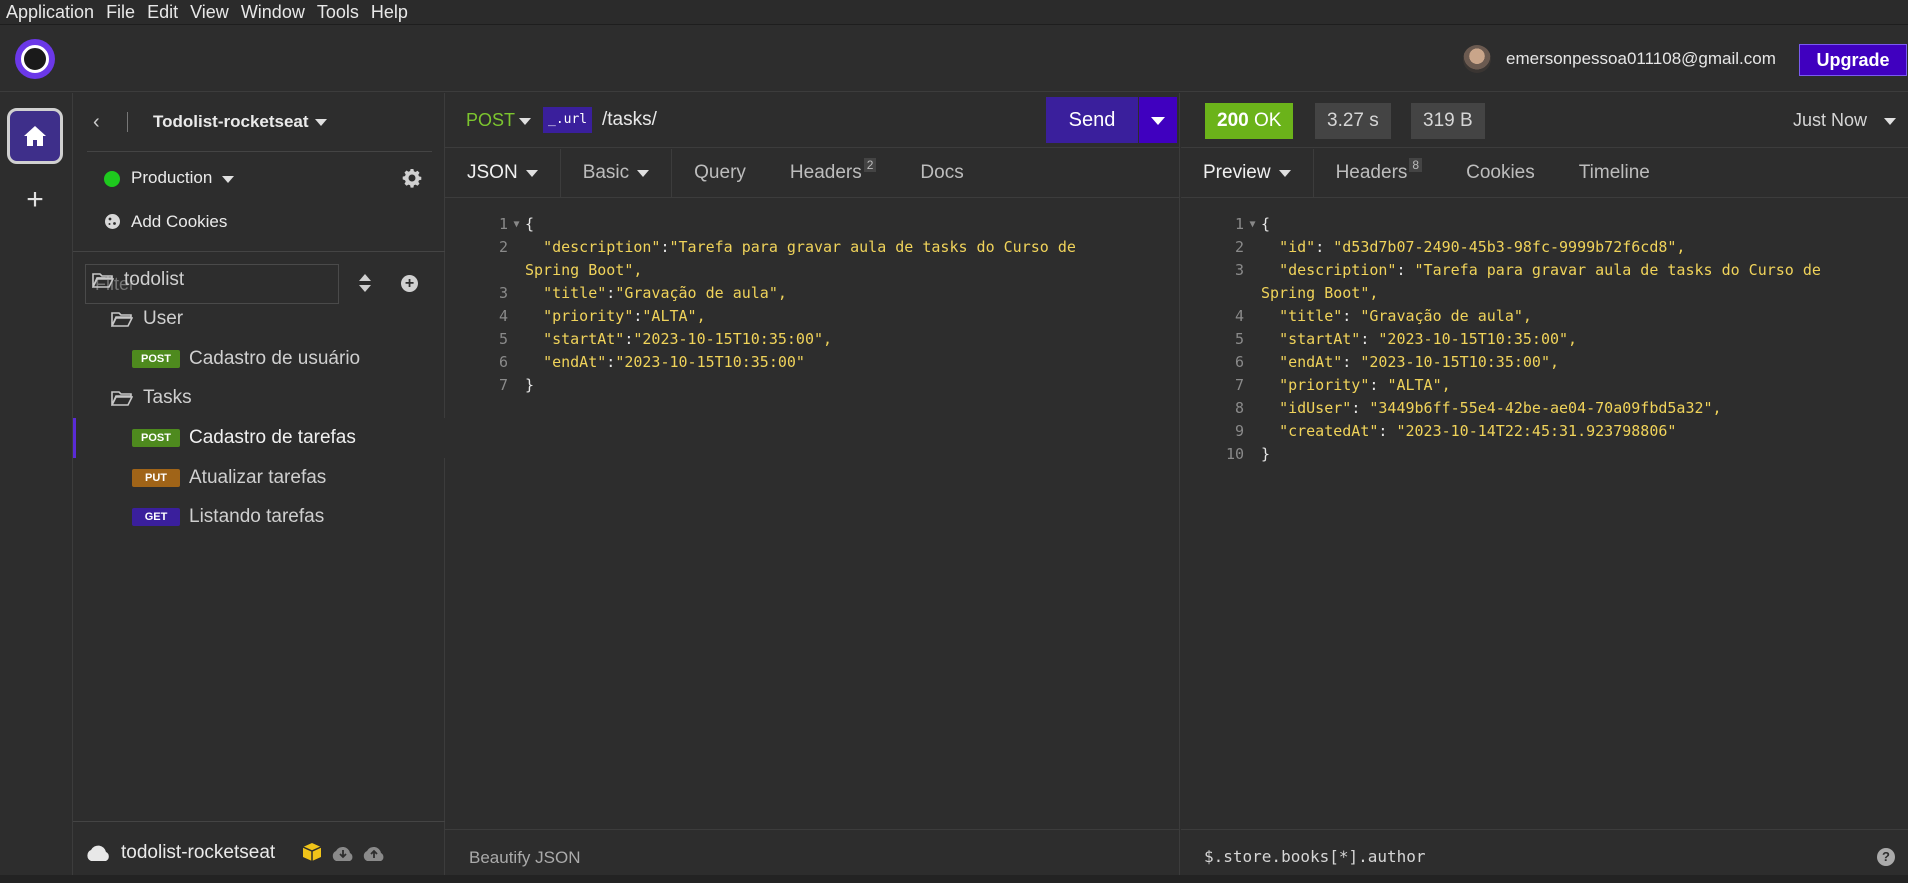 The width and height of the screenshot is (1908, 883). Describe the element at coordinates (617, 173) in the screenshot. I see `tab-basic: Basic` at that location.